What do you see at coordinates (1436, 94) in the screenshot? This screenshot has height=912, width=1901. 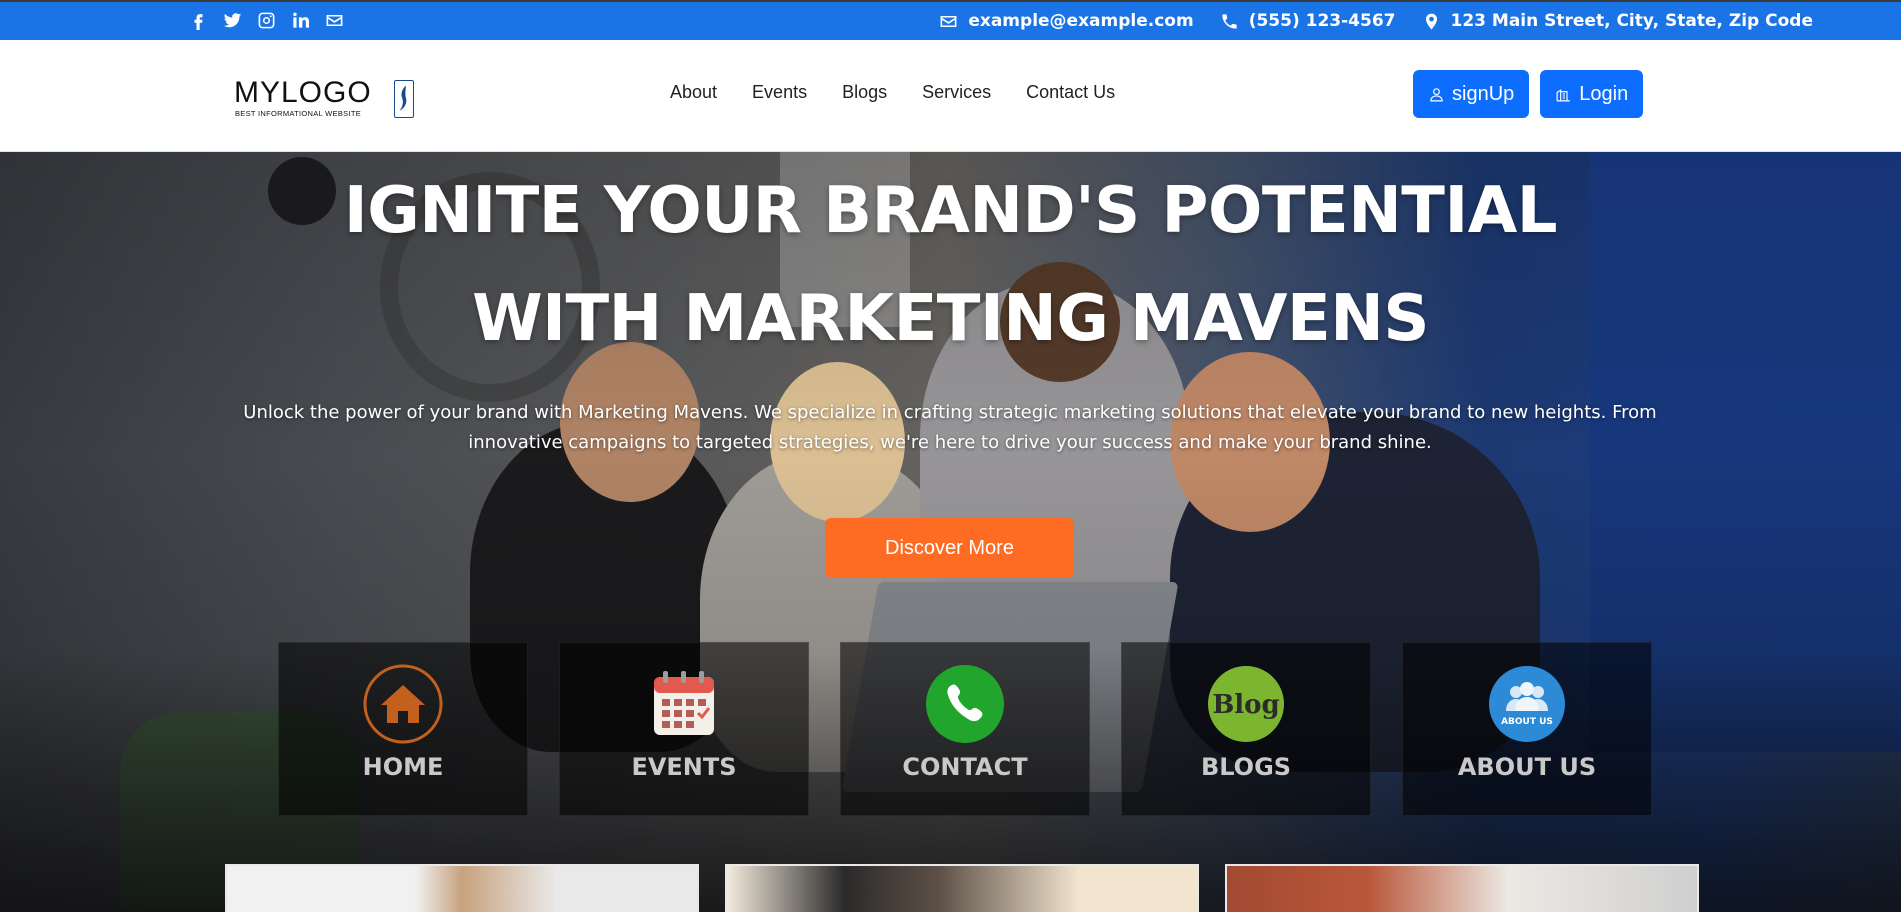 I see `user-icon` at bounding box center [1436, 94].